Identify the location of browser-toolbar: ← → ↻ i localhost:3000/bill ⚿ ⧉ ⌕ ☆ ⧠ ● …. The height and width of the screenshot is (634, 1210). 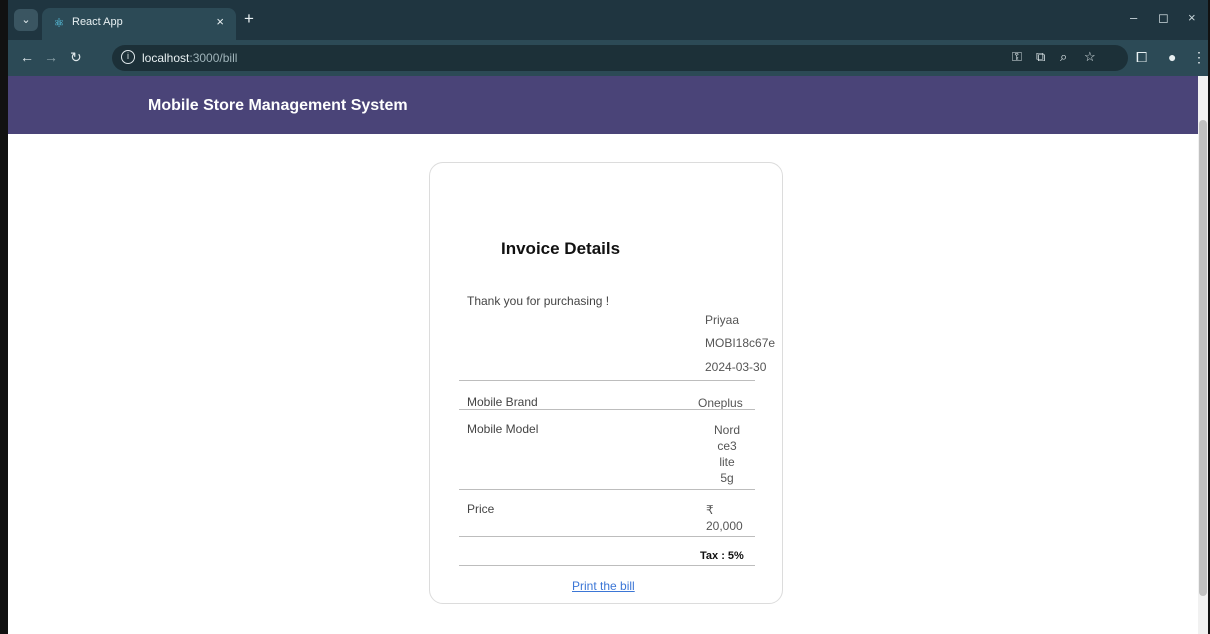
(608, 58).